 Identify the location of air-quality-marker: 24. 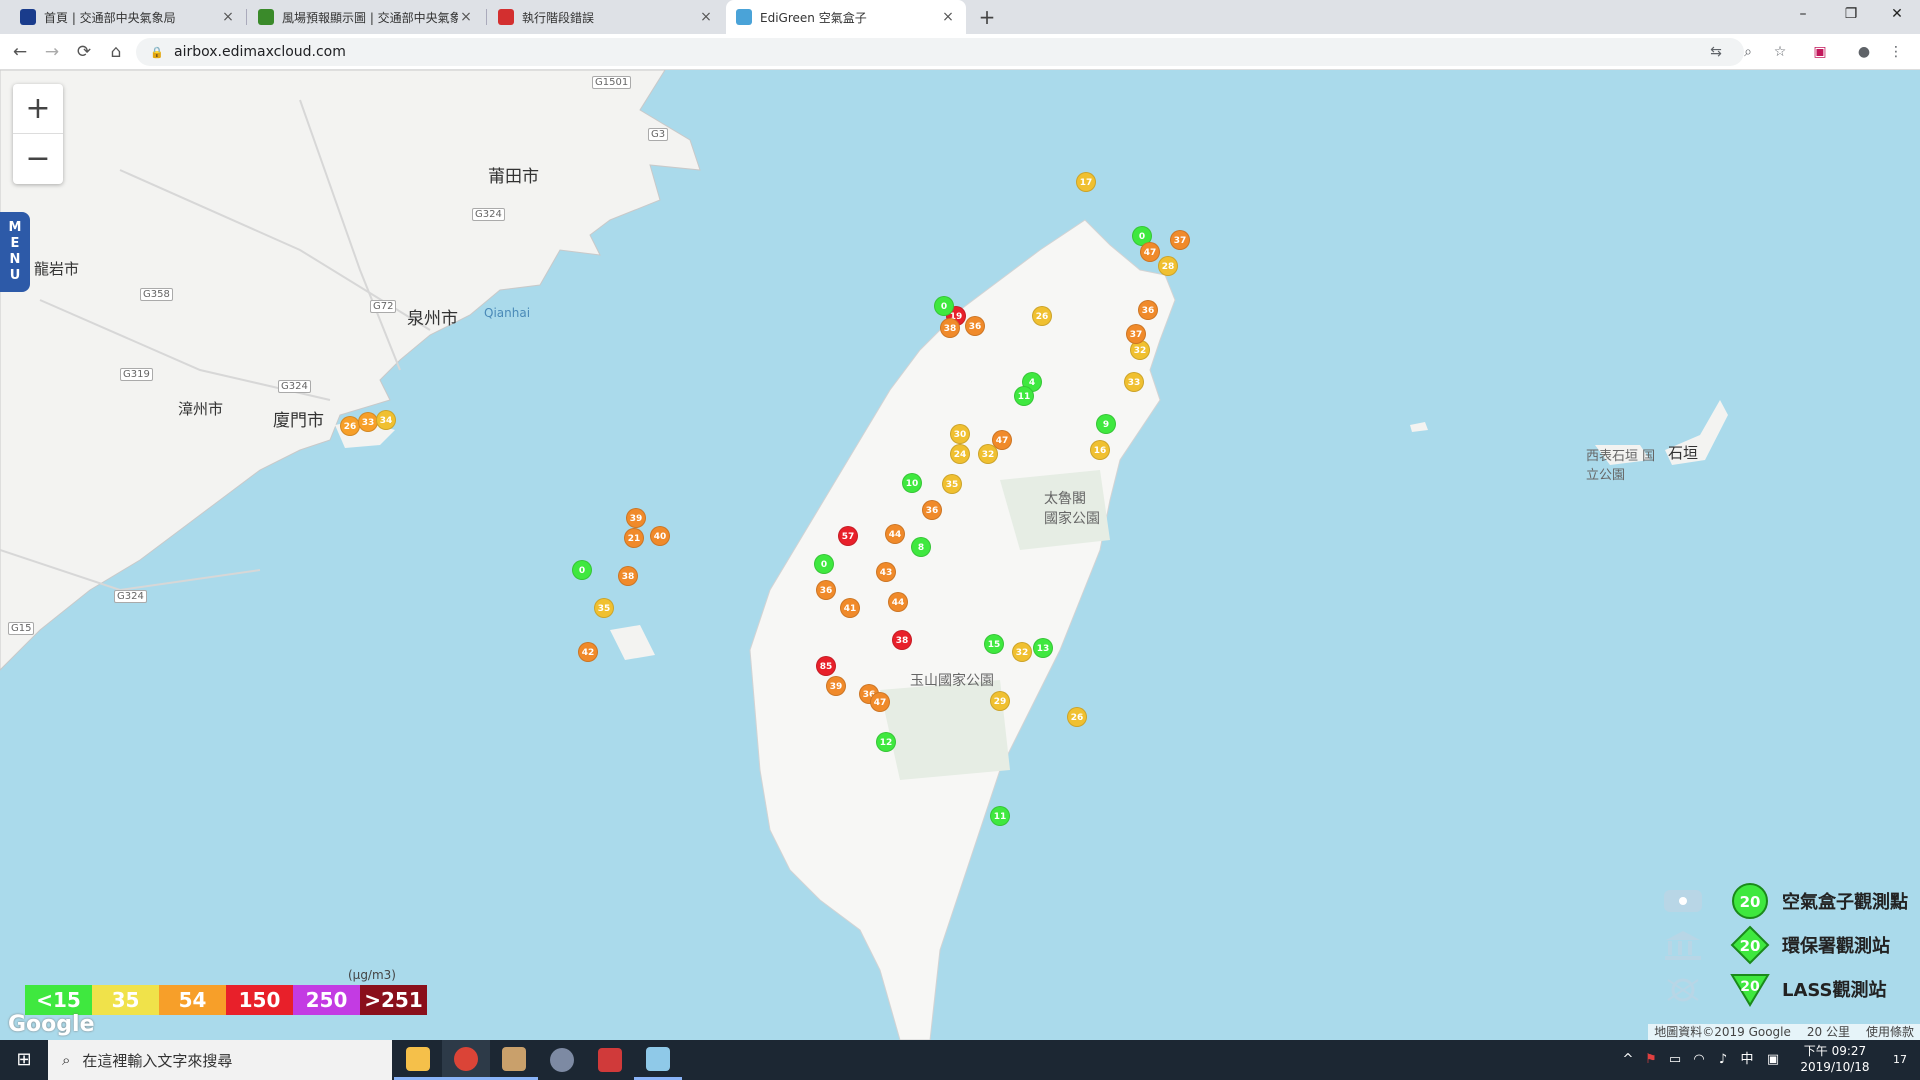
(960, 454).